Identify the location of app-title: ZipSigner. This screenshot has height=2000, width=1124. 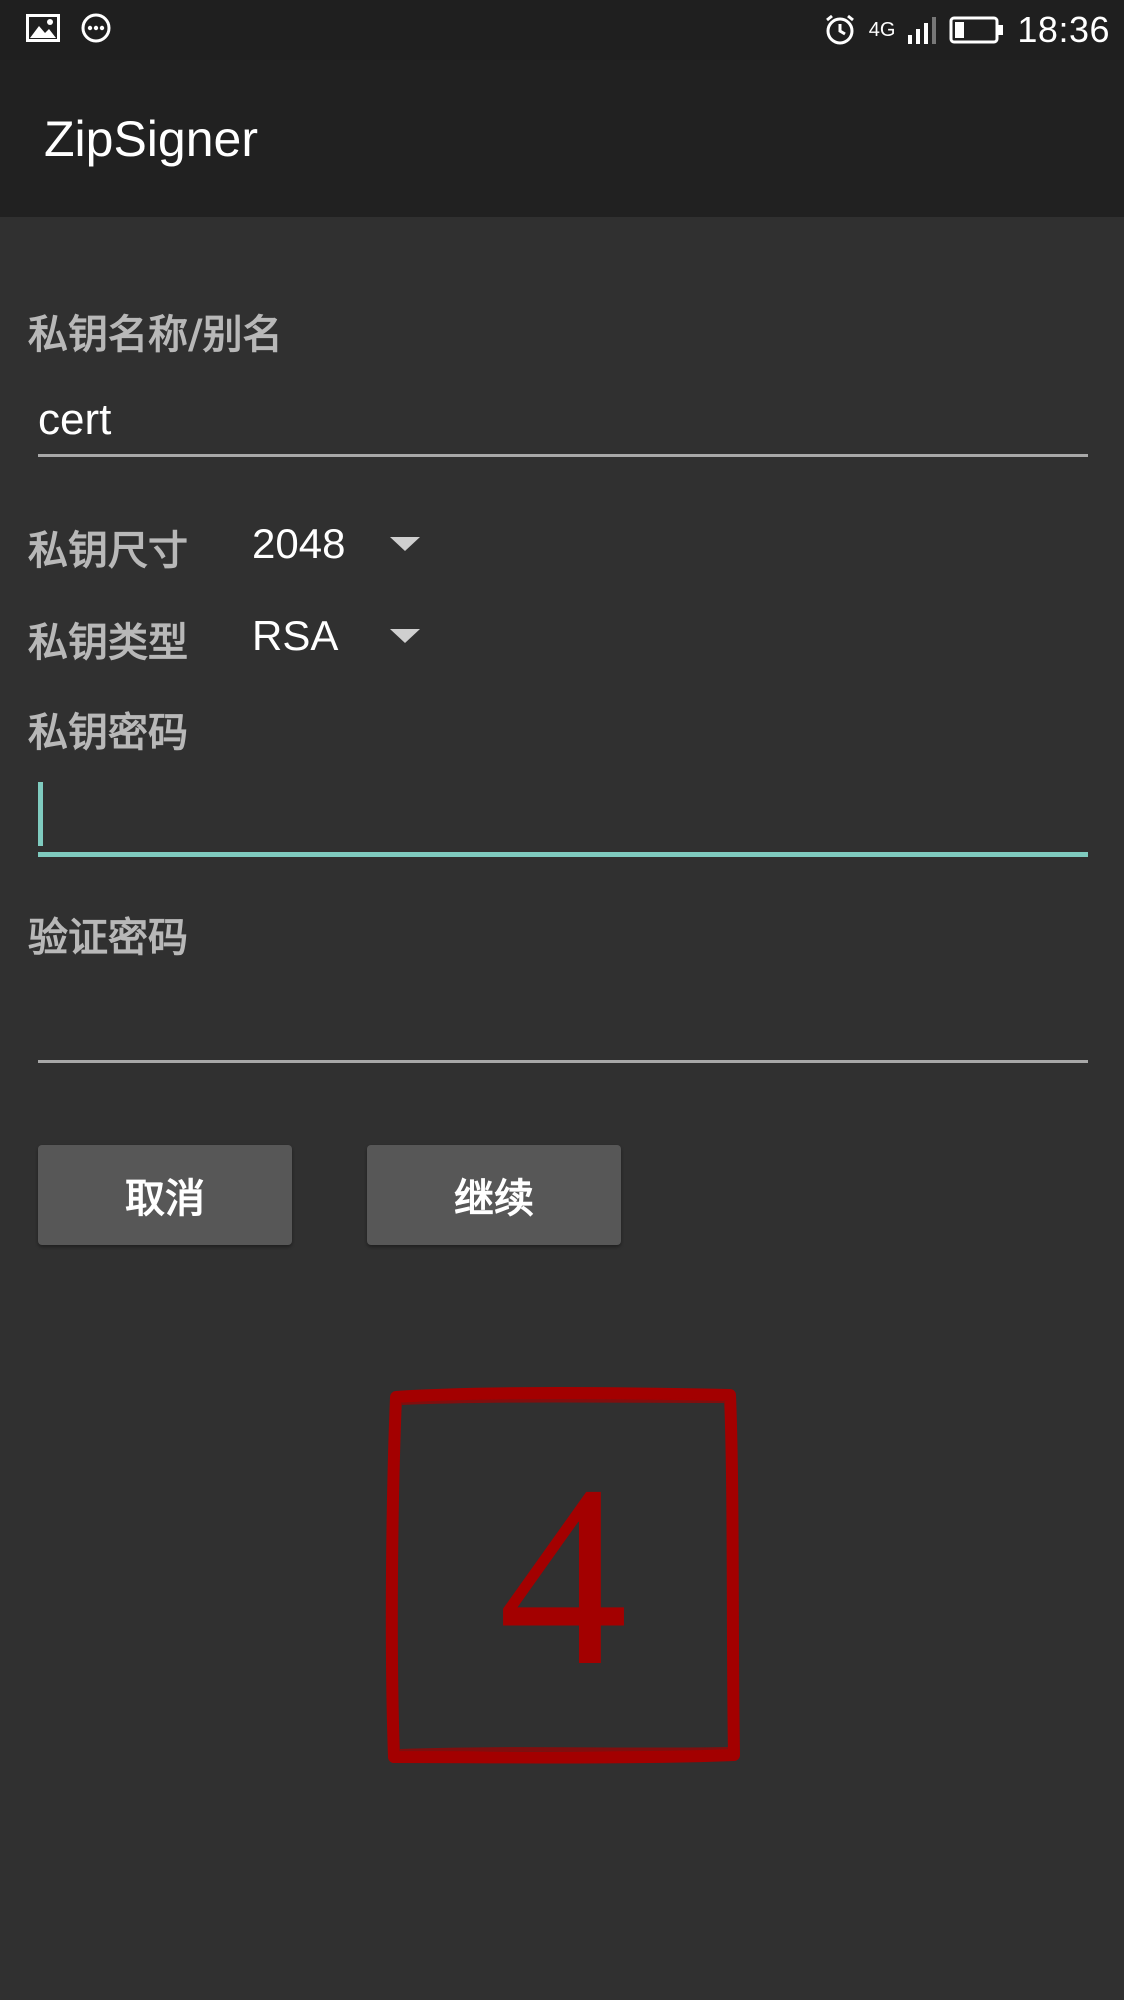
(151, 139).